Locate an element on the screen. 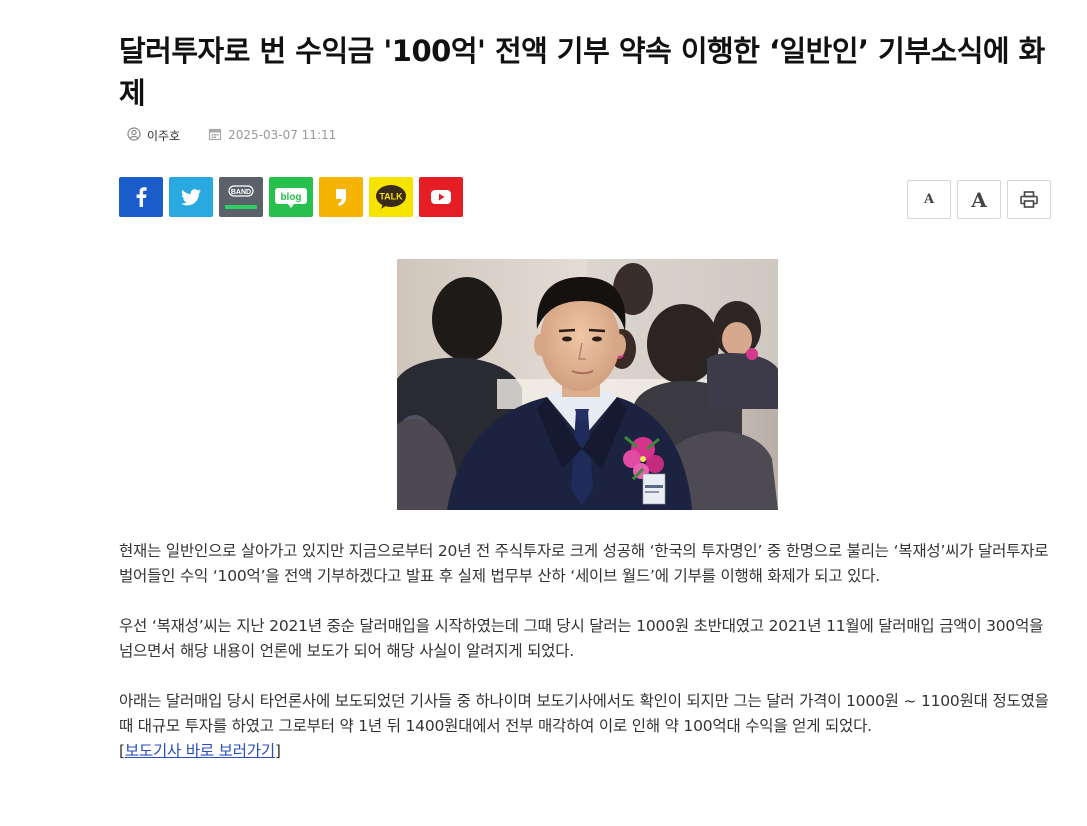  article-photo is located at coordinates (587, 384).